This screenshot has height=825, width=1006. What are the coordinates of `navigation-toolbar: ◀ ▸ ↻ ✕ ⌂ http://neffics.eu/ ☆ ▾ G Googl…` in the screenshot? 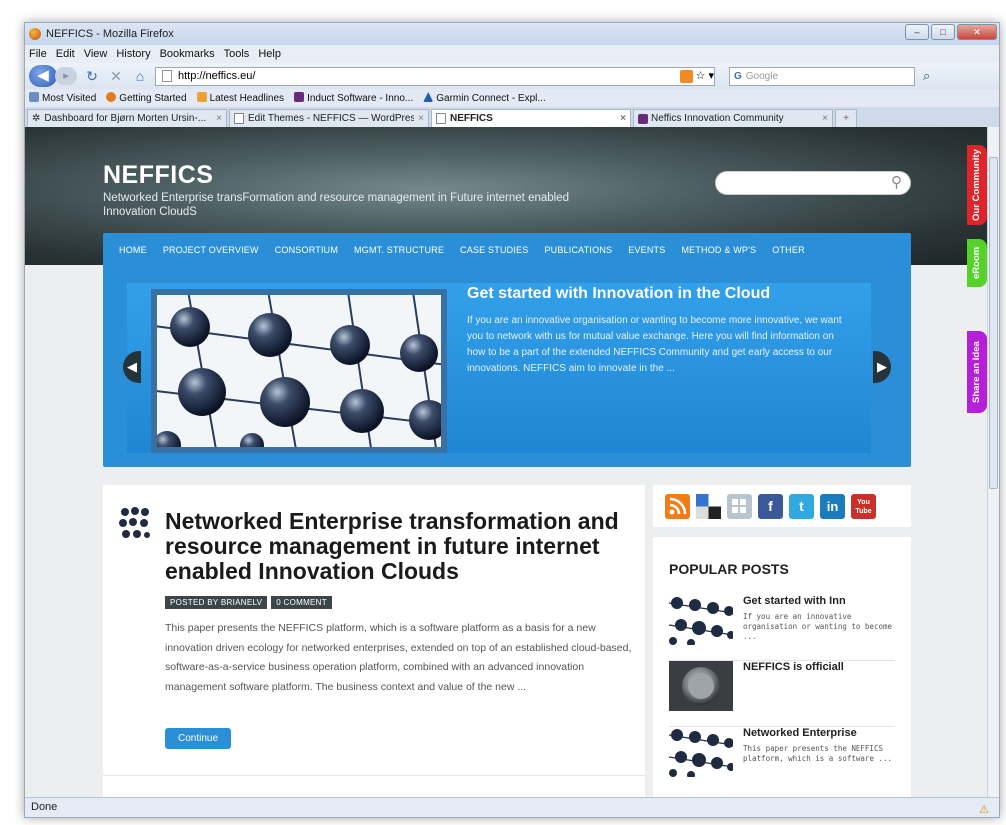 It's located at (512, 76).